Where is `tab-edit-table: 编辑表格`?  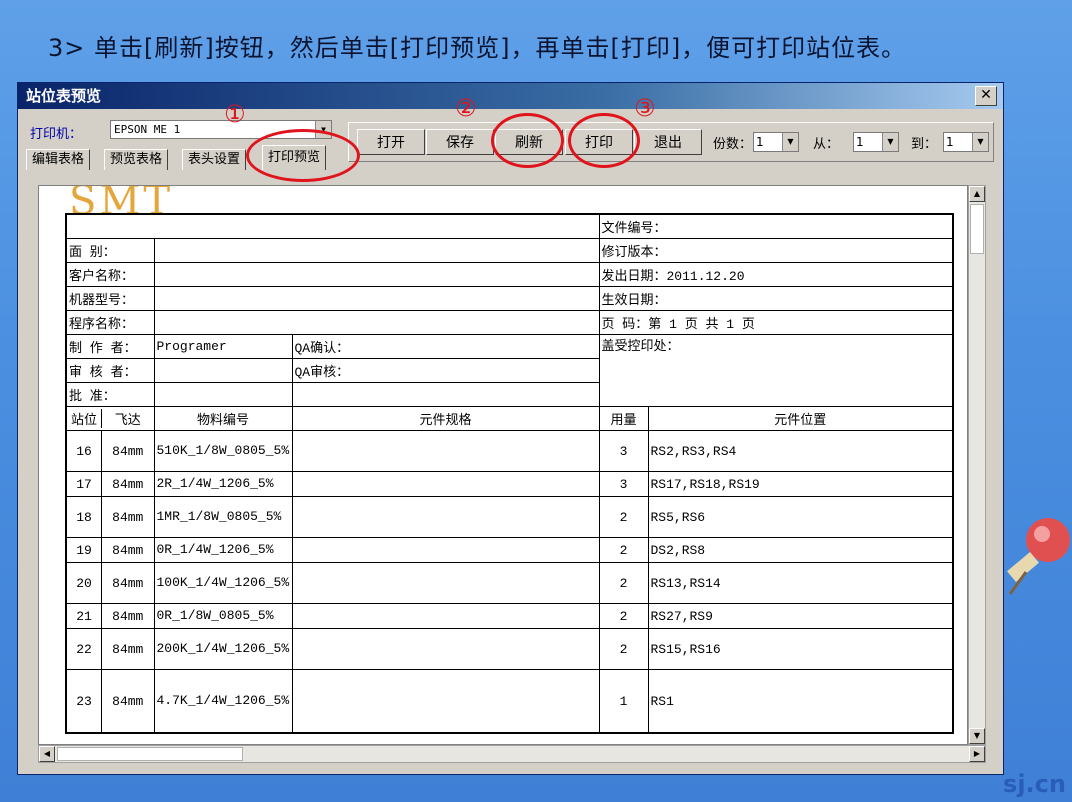 tab-edit-table: 编辑表格 is located at coordinates (58, 159).